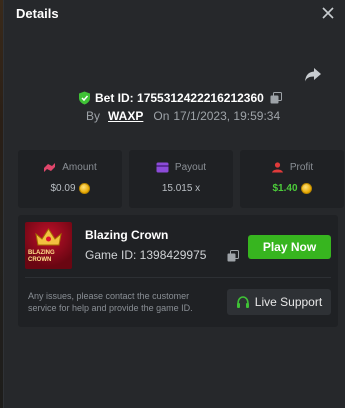 This screenshot has height=408, width=345. Describe the element at coordinates (277, 167) in the screenshot. I see `profit-icon` at that location.